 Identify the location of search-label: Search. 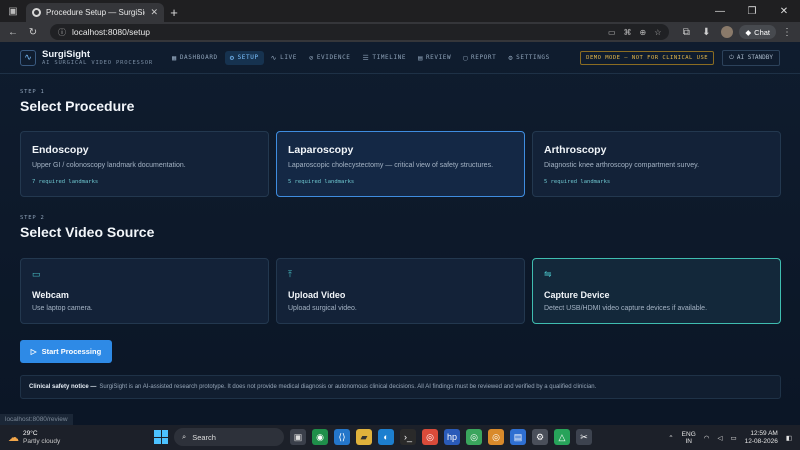
(204, 437).